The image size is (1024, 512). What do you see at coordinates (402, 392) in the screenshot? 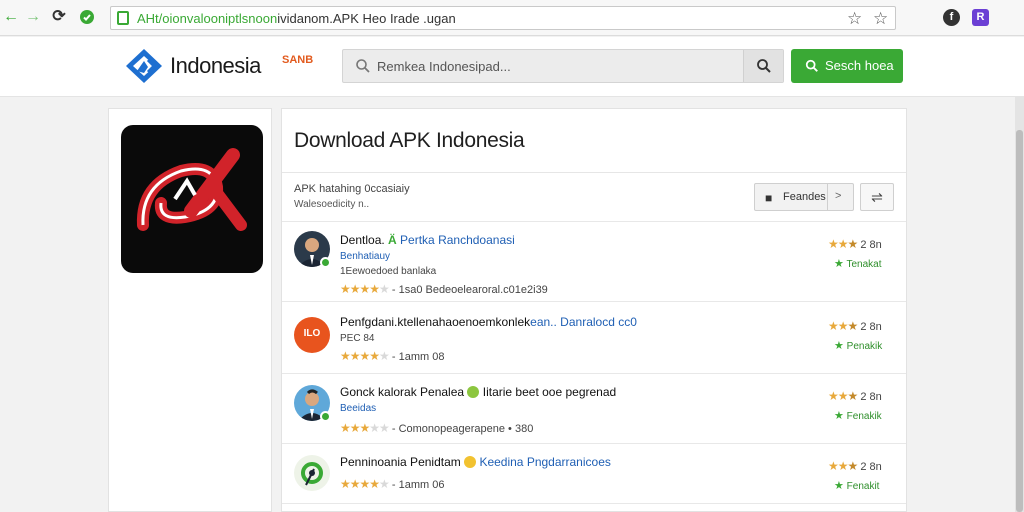
I see `item-title-text: Gonck kalorak Penalea` at bounding box center [402, 392].